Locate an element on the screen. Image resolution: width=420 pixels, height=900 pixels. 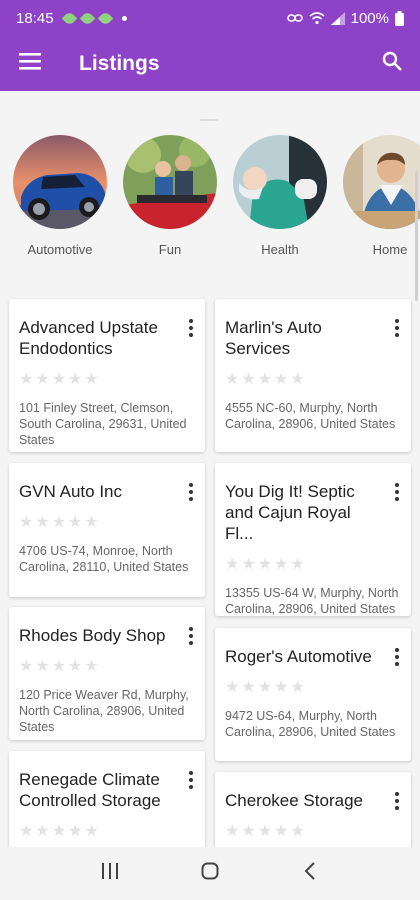
search-icon is located at coordinates (392, 63).